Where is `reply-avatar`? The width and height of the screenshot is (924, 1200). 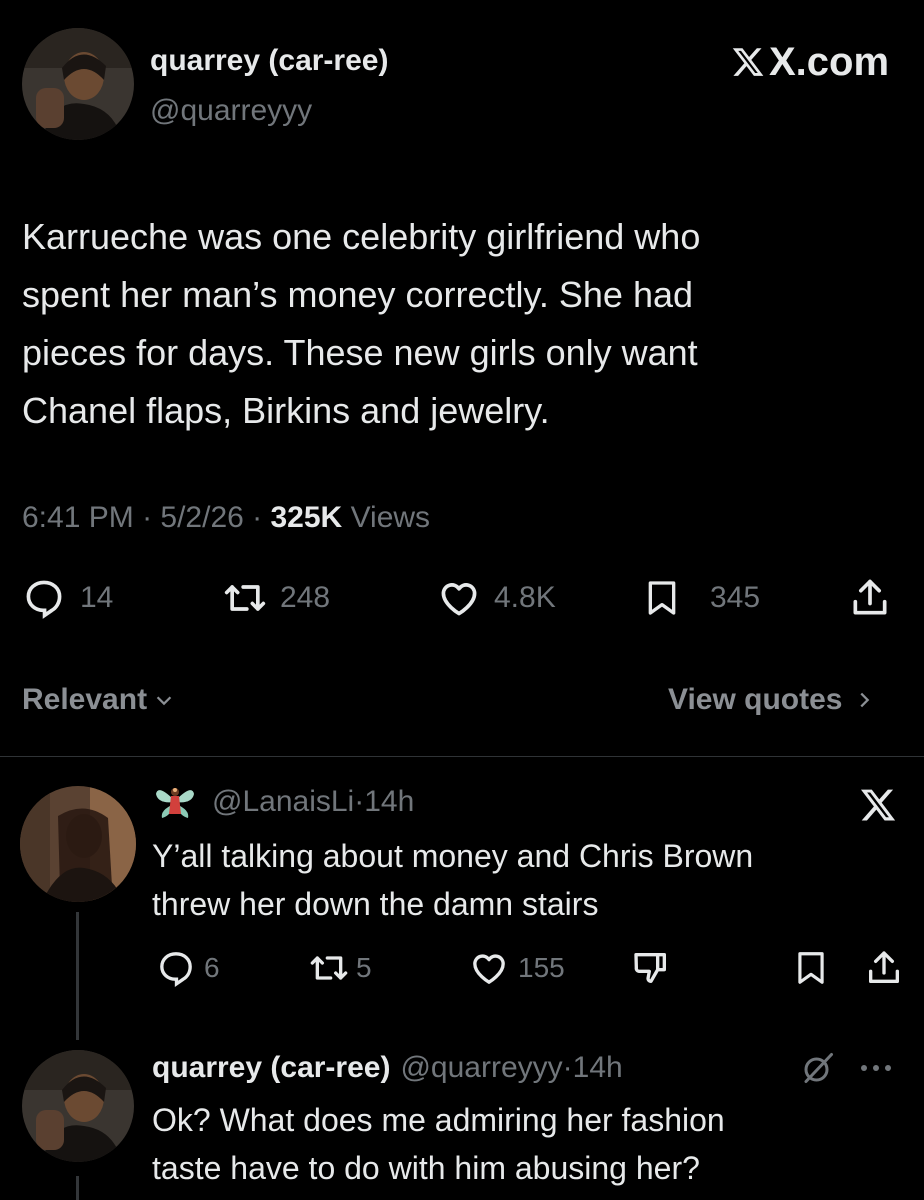
reply-avatar is located at coordinates (78, 844).